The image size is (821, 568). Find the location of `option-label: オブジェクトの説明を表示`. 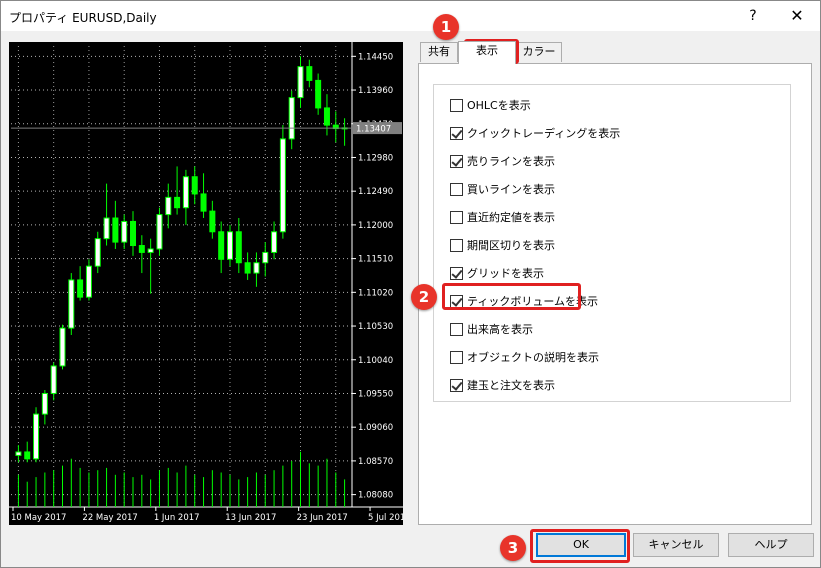

option-label: オブジェクトの説明を表示 is located at coordinates (533, 357).